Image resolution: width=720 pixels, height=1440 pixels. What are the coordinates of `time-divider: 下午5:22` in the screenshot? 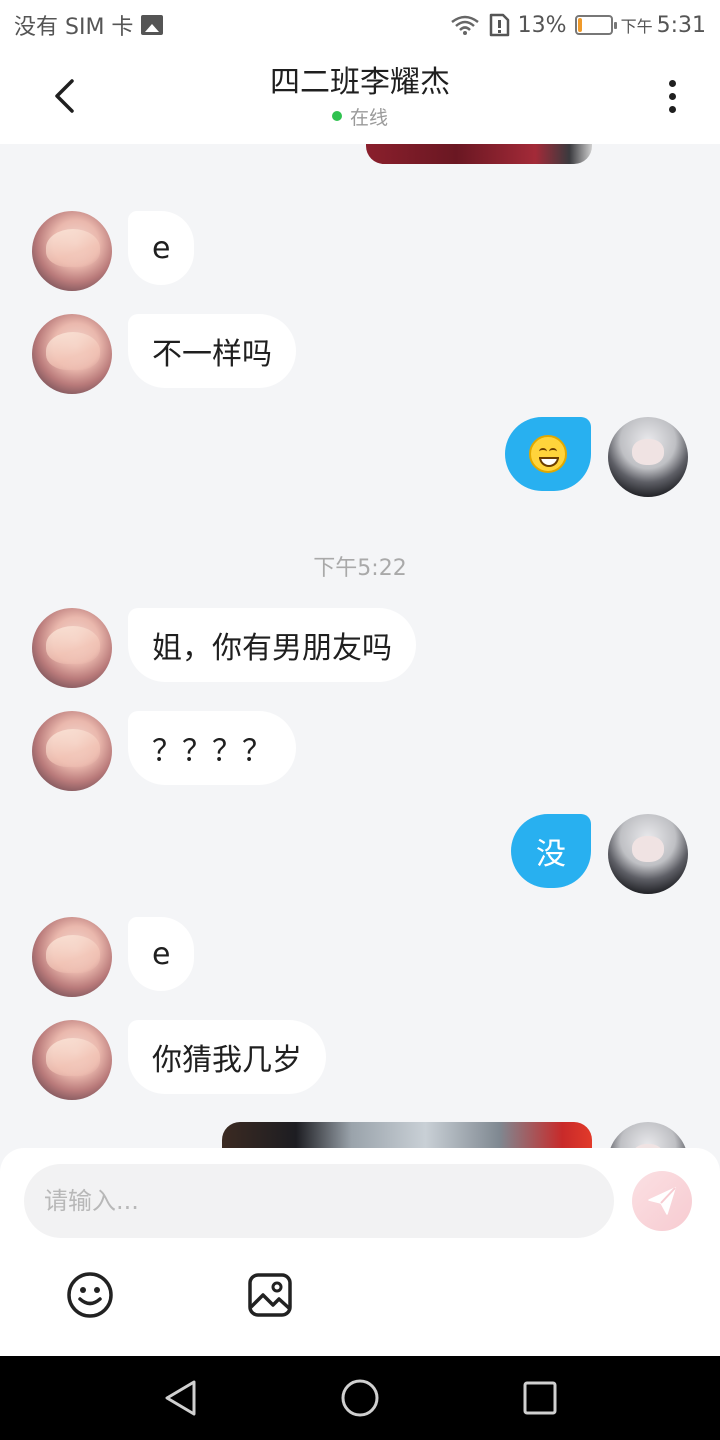 It's located at (360, 568).